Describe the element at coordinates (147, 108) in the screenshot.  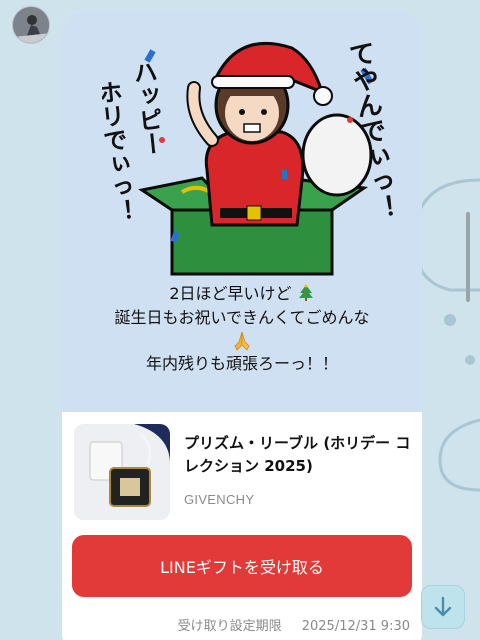
I see `sticker-text-left-1: ハッピー` at that location.